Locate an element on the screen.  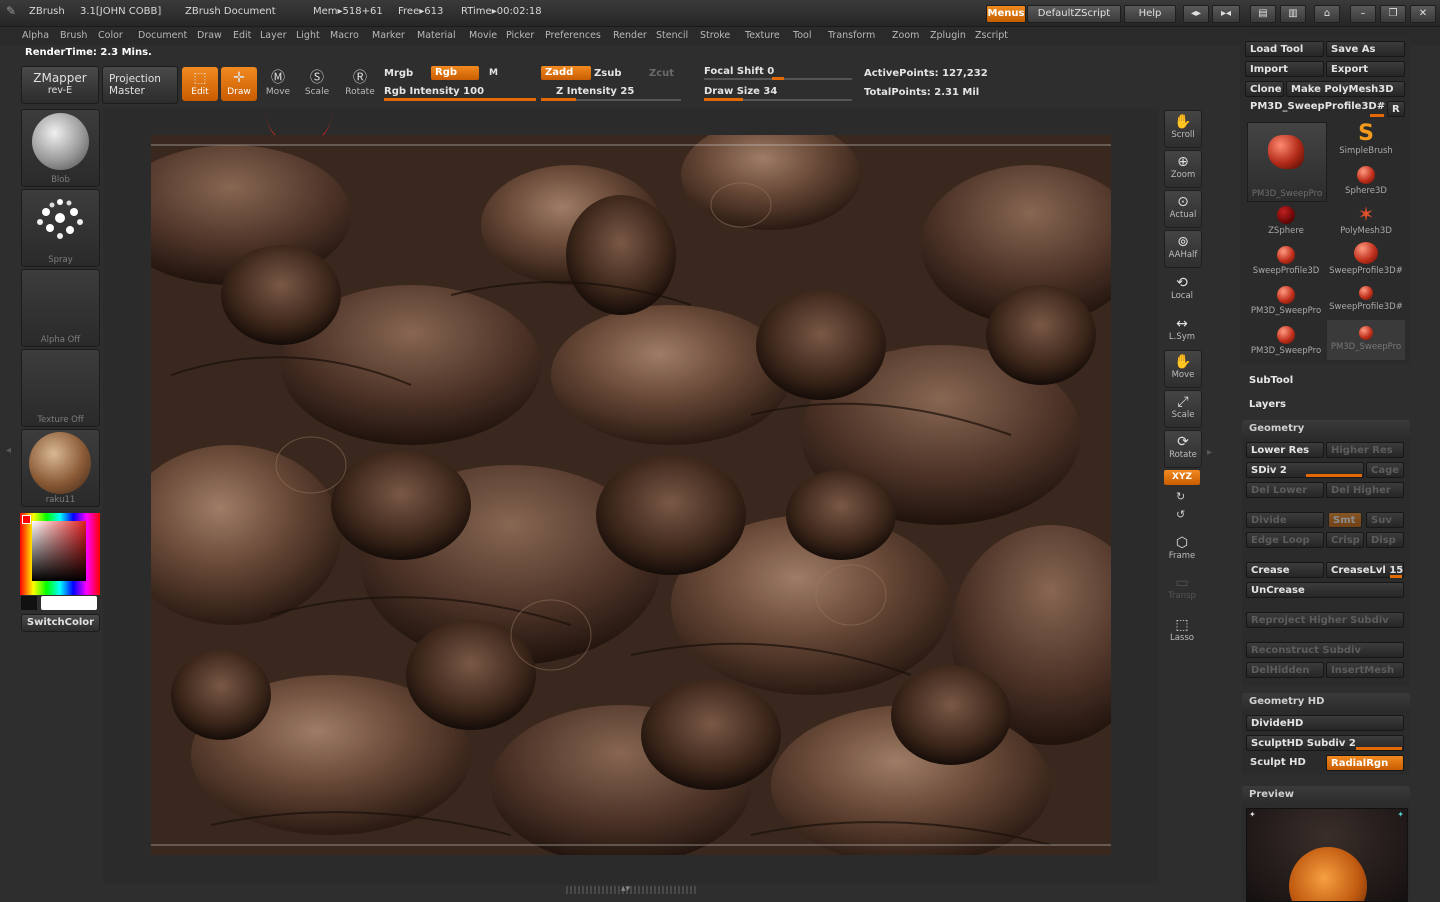
tool-pm3d-sweep-c: PM3D_SweepPro is located at coordinates (1366, 340).